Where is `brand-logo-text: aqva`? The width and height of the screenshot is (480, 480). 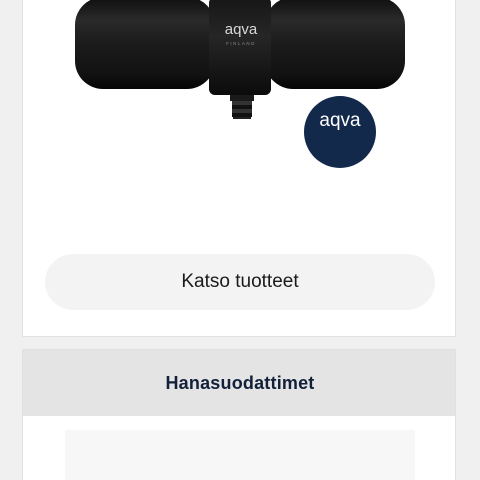
brand-logo-text: aqva is located at coordinates (241, 29).